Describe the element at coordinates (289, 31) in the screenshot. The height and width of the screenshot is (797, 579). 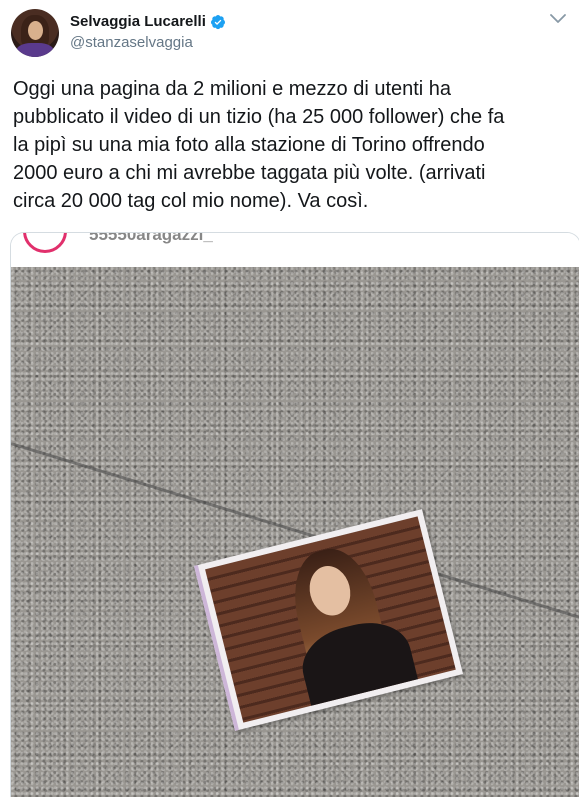
I see `tweet-header: Selvaggia Lucarelli @stanzaselvaggia` at that location.